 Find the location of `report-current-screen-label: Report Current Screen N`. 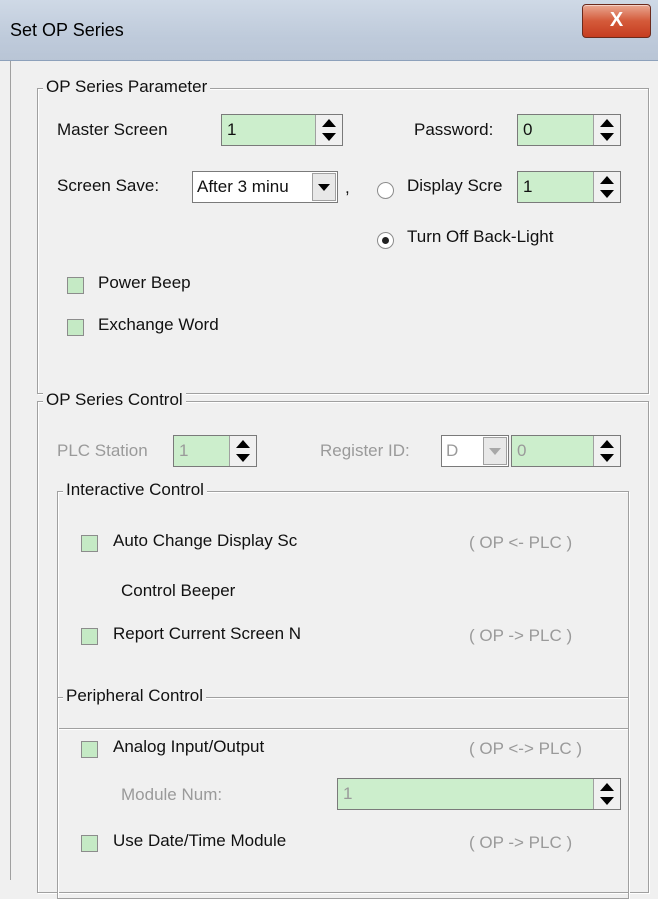

report-current-screen-label: Report Current Screen N is located at coordinates (207, 634).